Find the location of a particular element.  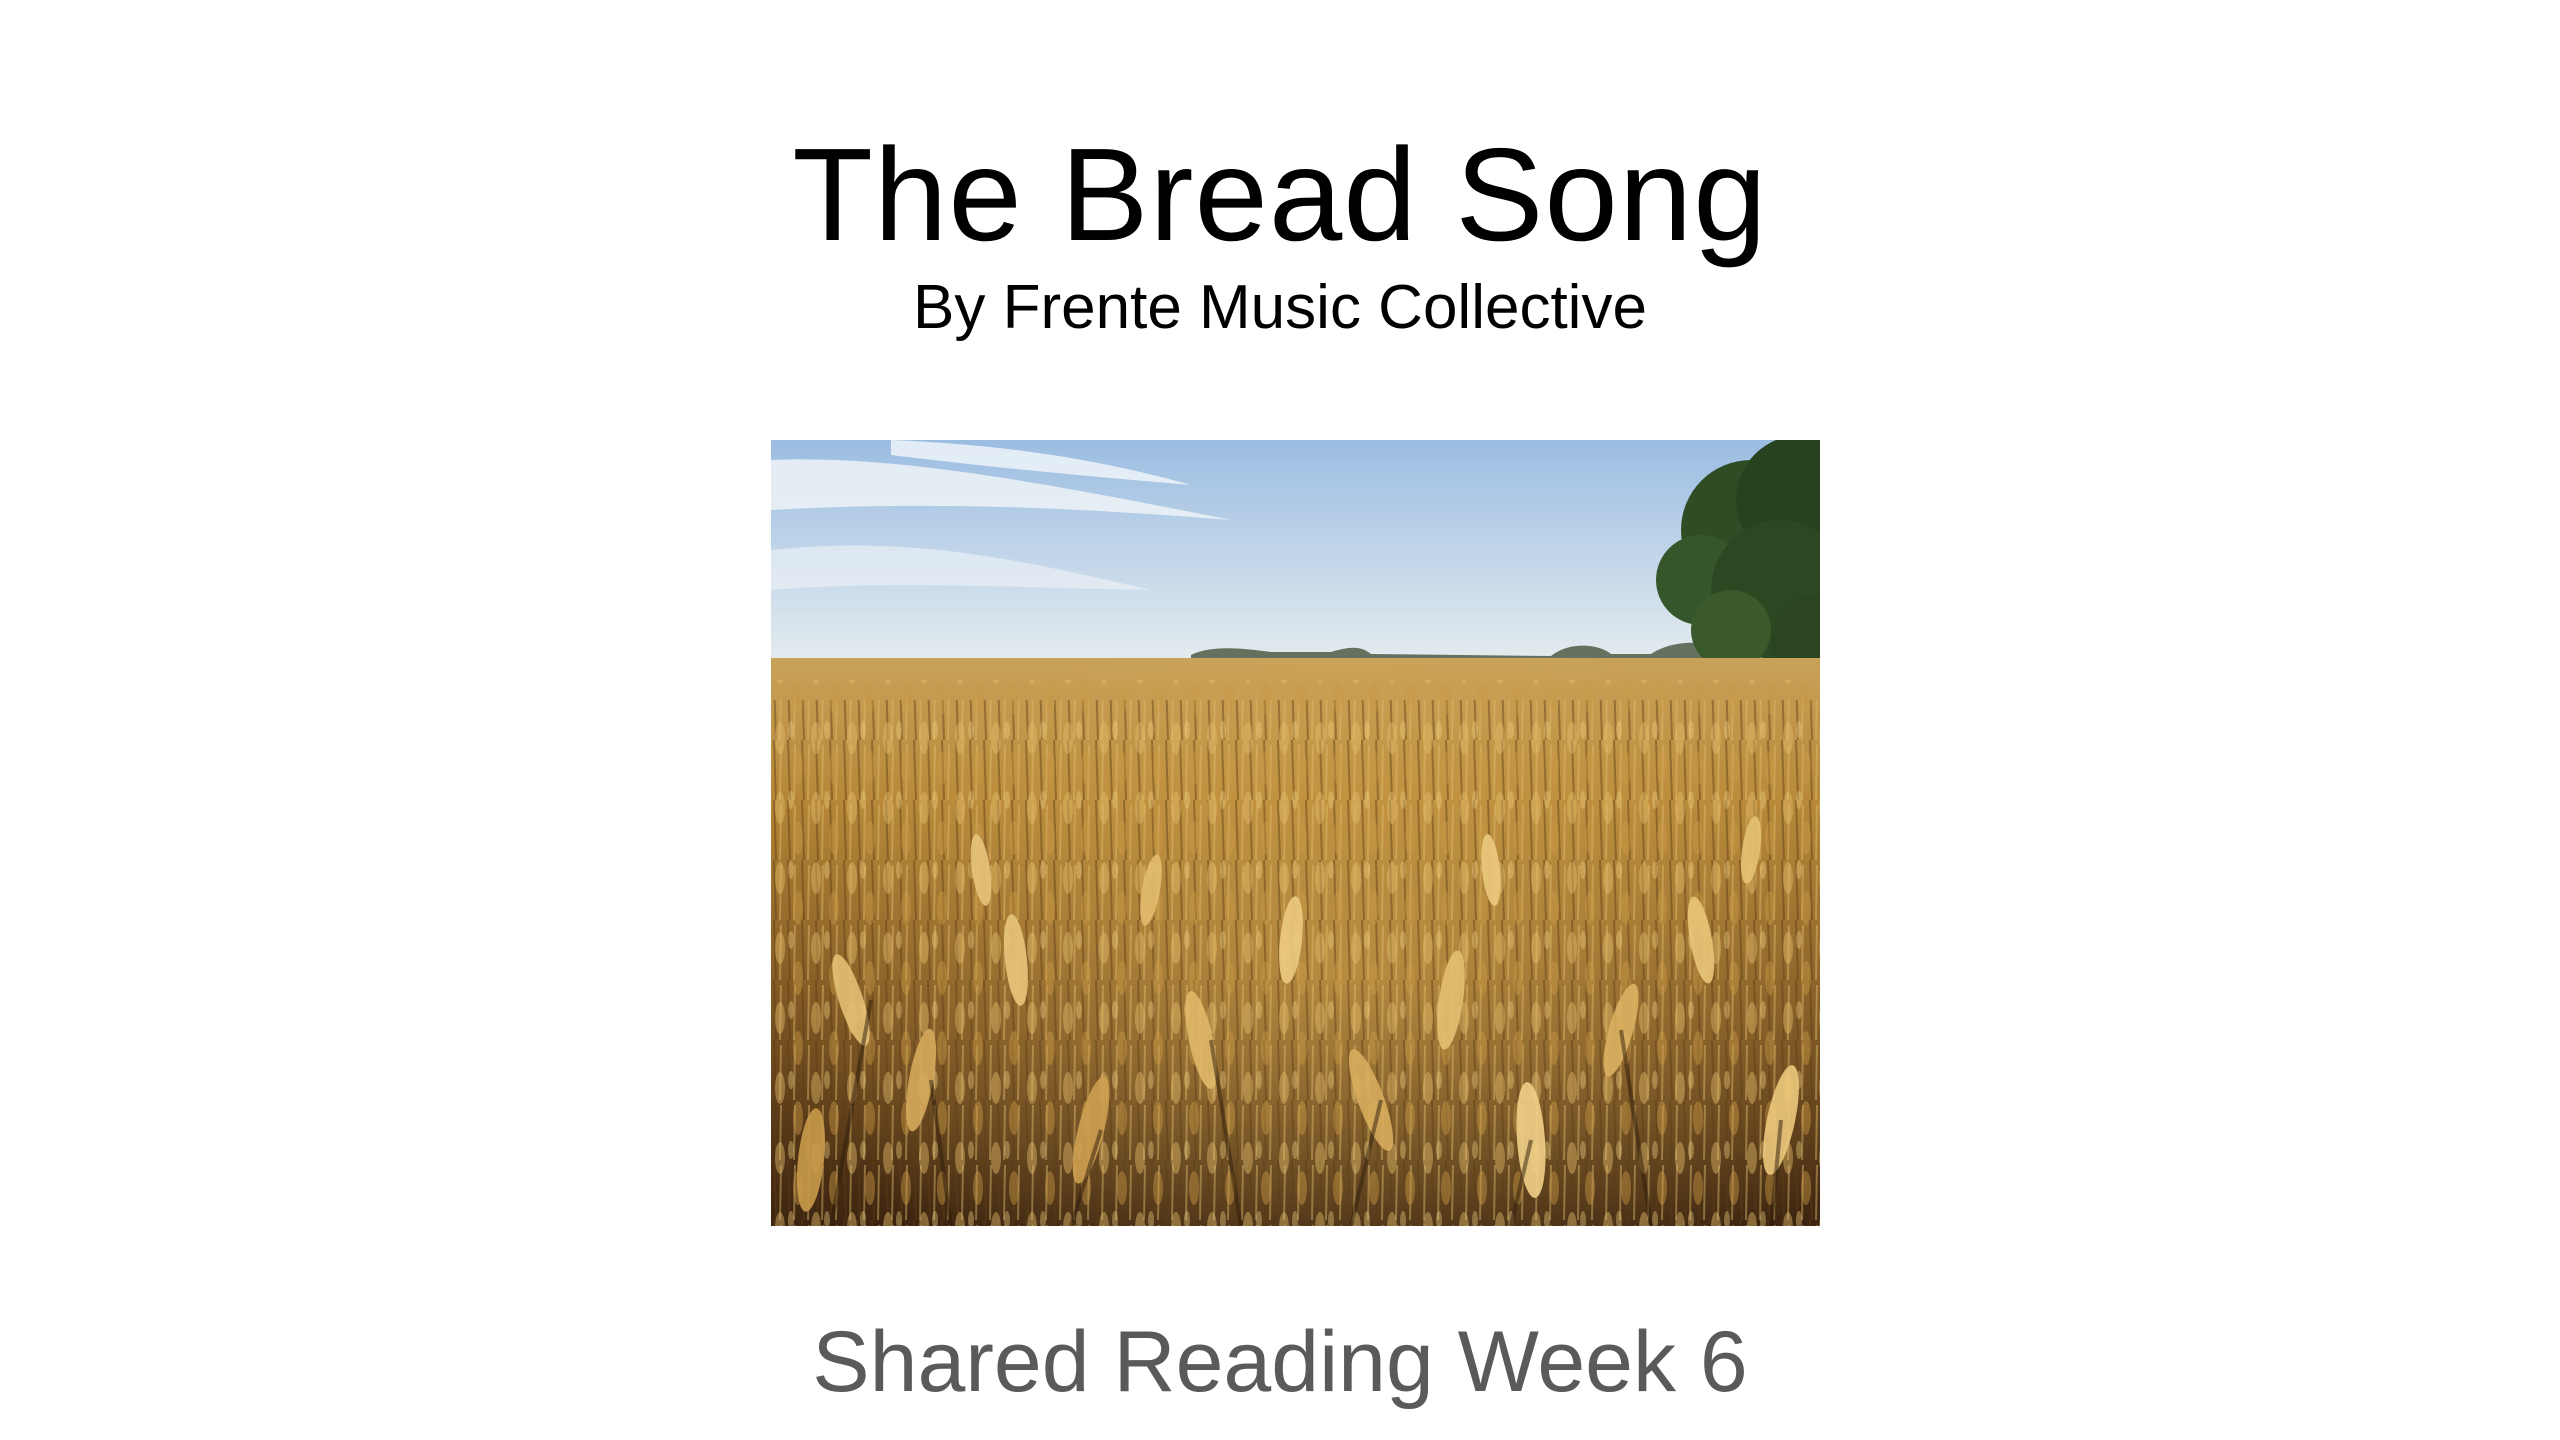

slide-footer: Shared Reading Week 6 is located at coordinates (1280, 1362).